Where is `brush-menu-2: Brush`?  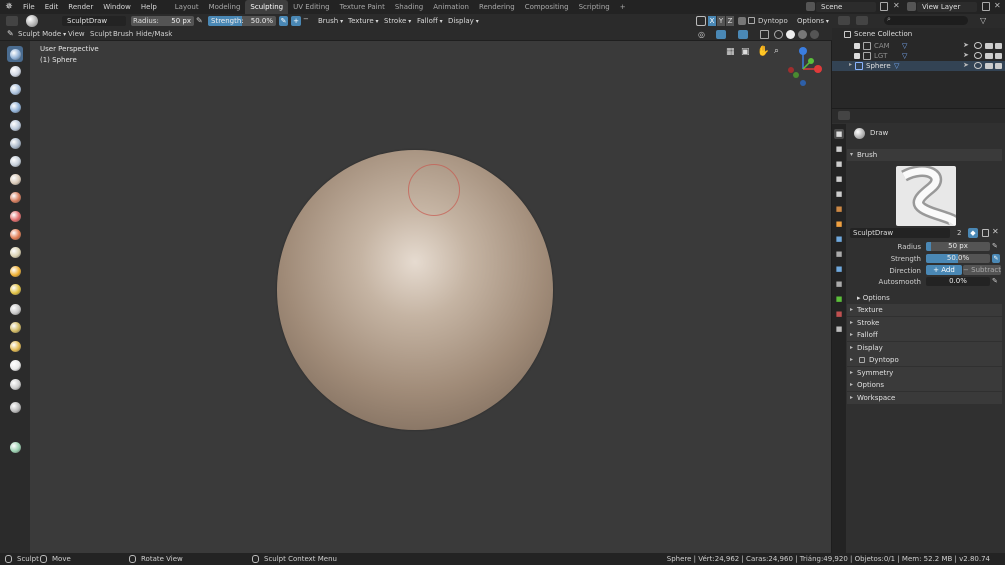
brush-menu-2: Brush is located at coordinates (123, 34).